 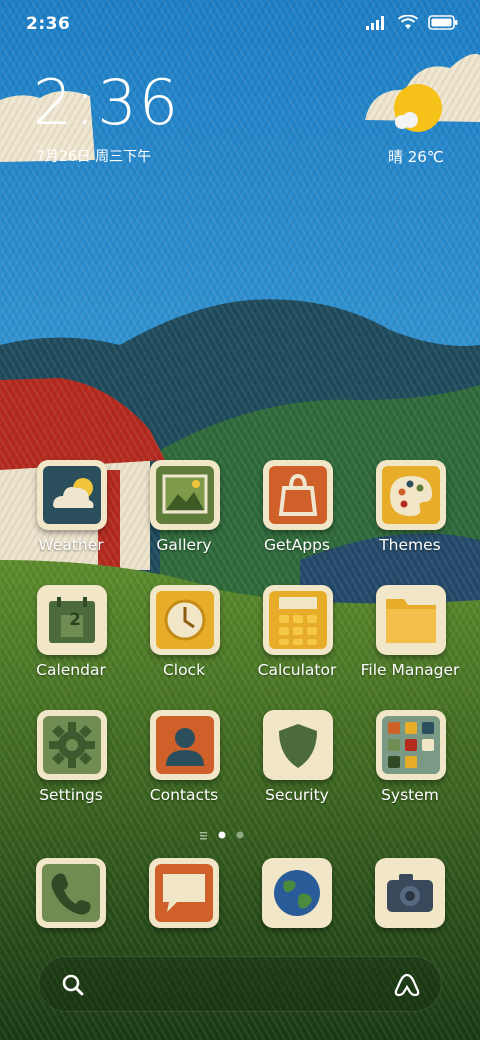 I want to click on app-clock: Clock, so click(x=184, y=640).